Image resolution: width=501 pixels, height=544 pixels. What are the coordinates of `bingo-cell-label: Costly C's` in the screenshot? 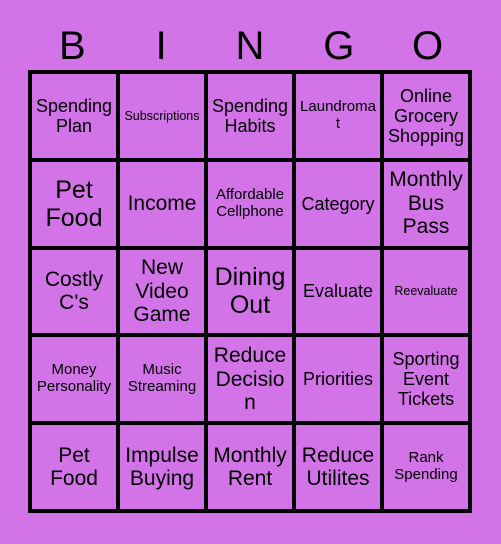 It's located at (74, 291).